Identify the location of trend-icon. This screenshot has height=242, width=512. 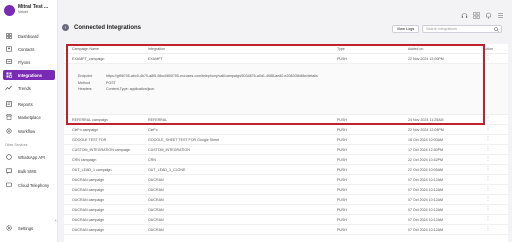
(8, 88).